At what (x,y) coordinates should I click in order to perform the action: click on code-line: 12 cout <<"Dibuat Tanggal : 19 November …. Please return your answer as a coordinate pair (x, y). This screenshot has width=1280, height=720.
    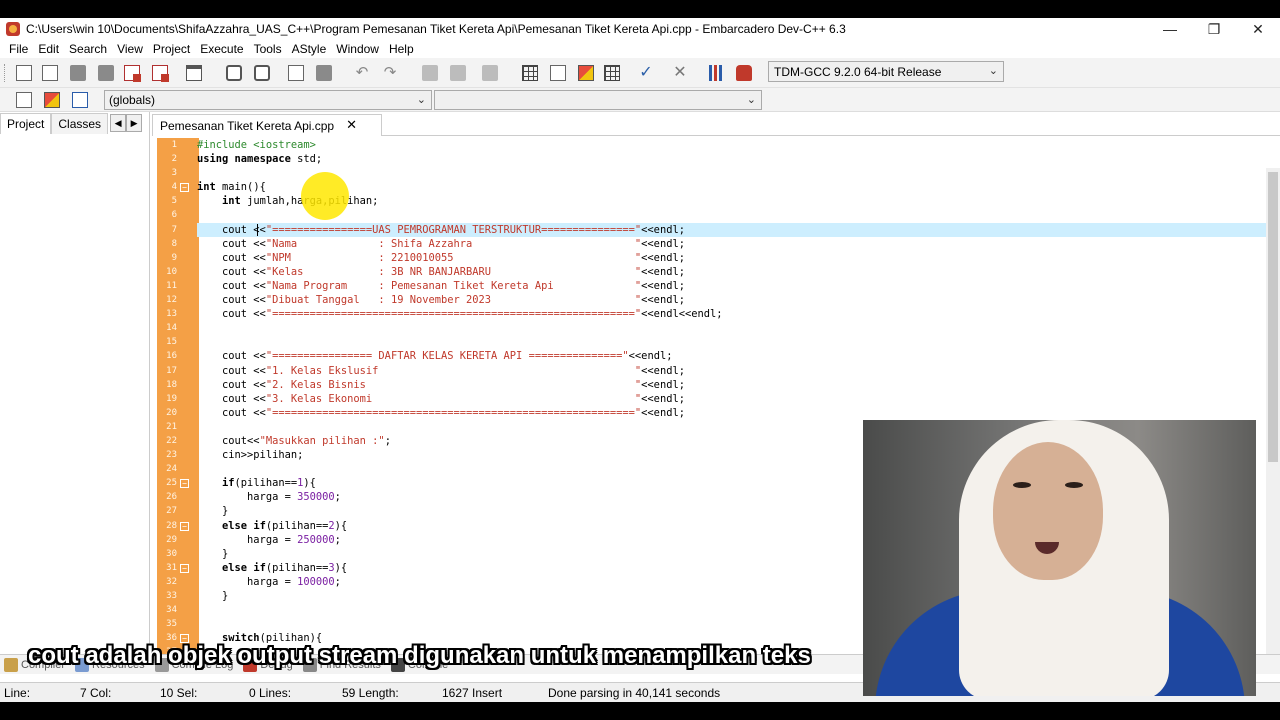
    Looking at the image, I should click on (716, 300).